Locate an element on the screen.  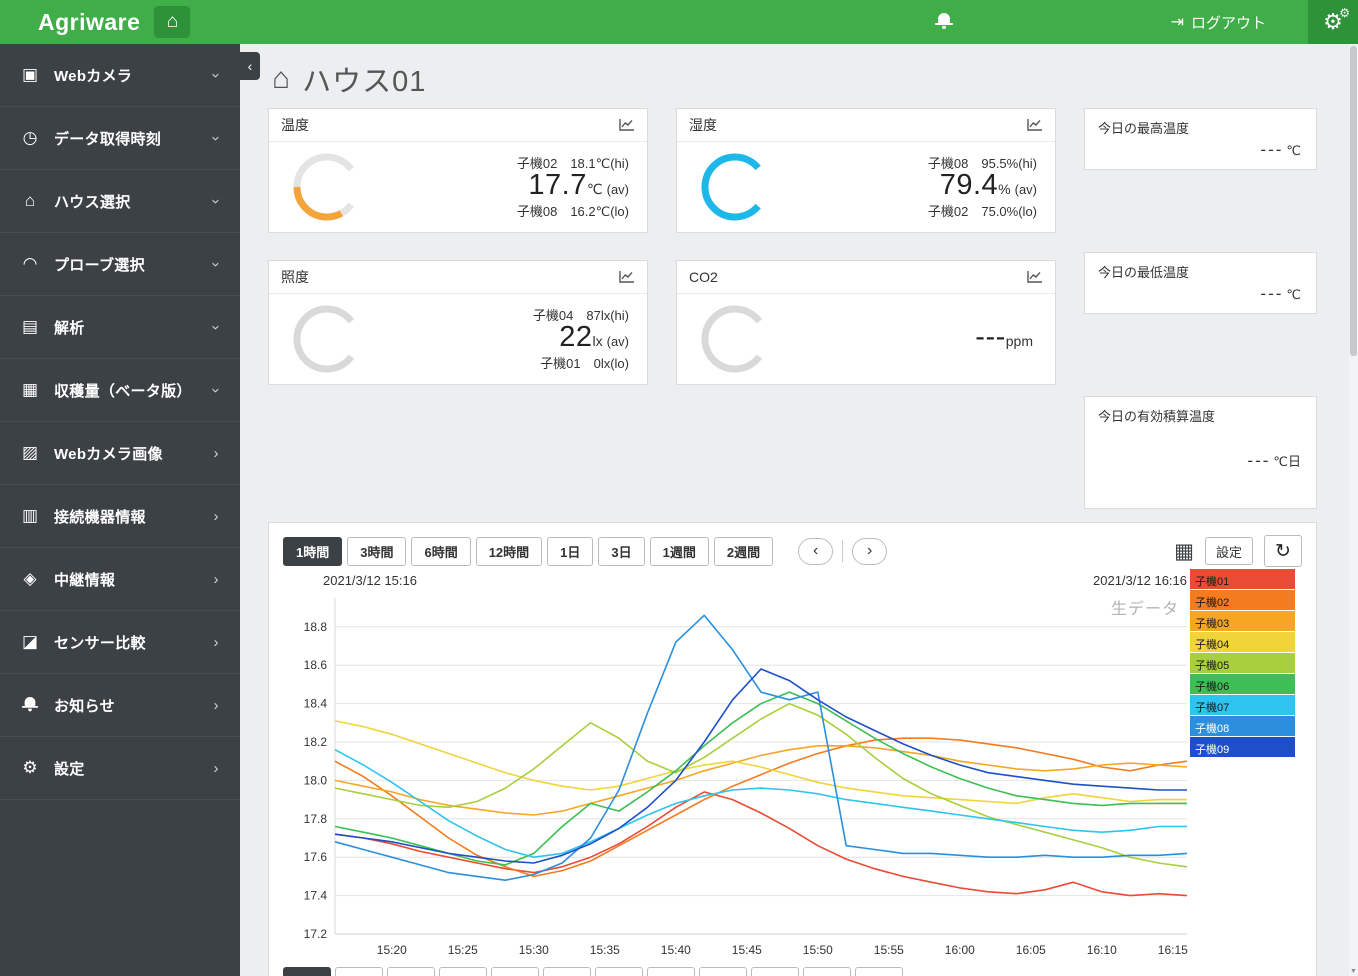
clock-icon: ◷ is located at coordinates (30, 137).